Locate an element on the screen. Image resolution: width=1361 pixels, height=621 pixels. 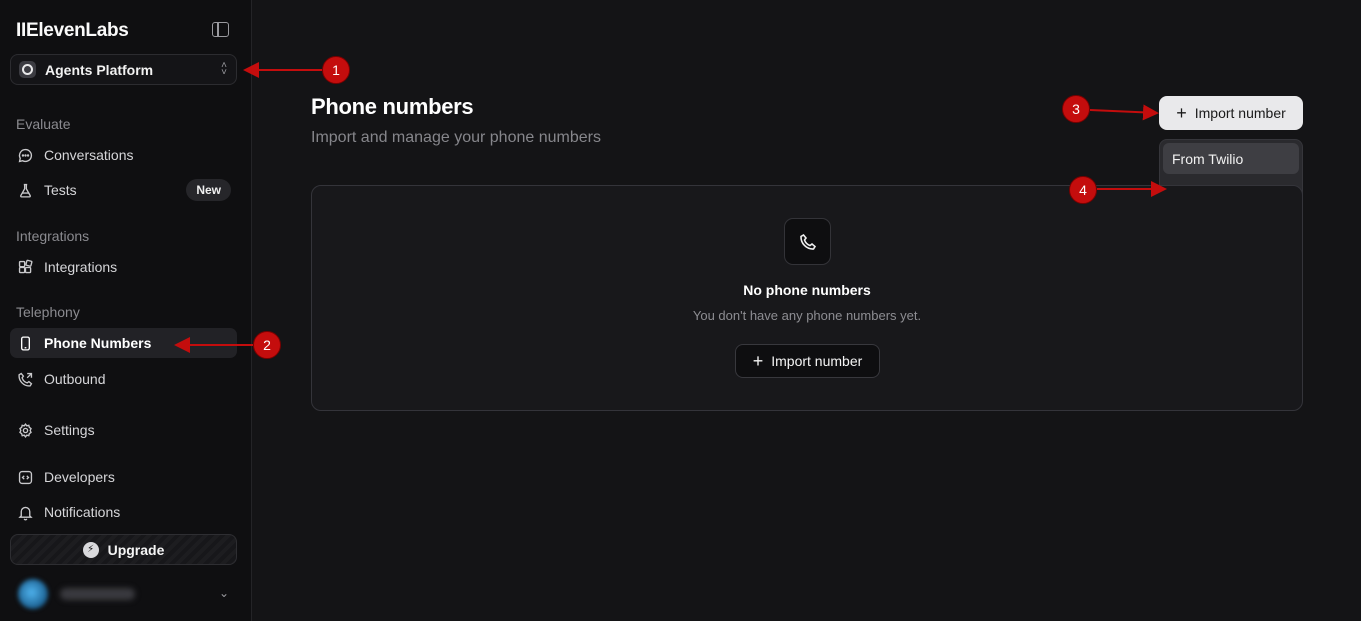
sidebar-item-label: Phone Numbers is located at coordinates (98, 343).